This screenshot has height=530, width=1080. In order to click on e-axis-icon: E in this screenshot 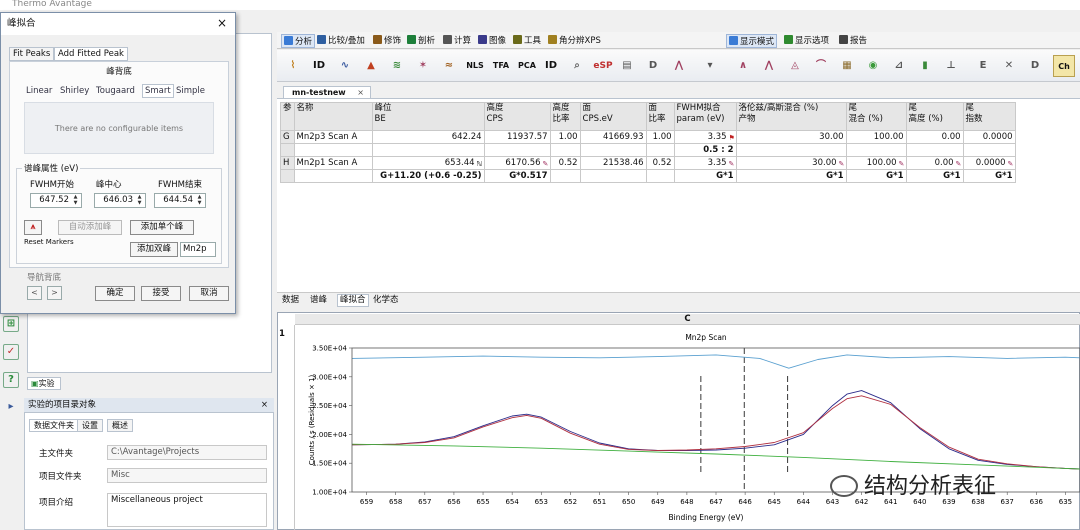, I will do `click(983, 66)`.